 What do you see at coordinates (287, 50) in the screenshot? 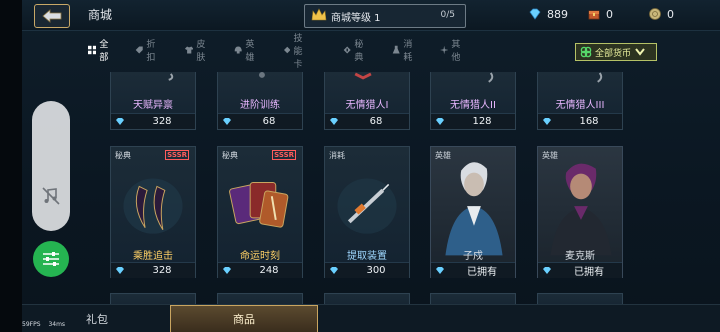
I see `card-icon` at bounding box center [287, 50].